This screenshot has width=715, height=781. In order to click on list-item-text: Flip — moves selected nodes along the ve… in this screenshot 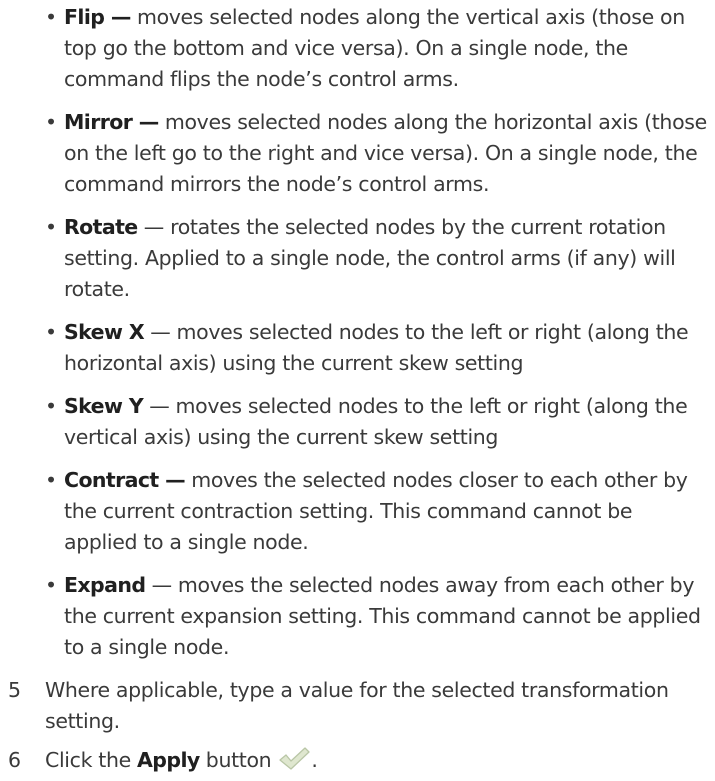, I will do `click(389, 48)`.